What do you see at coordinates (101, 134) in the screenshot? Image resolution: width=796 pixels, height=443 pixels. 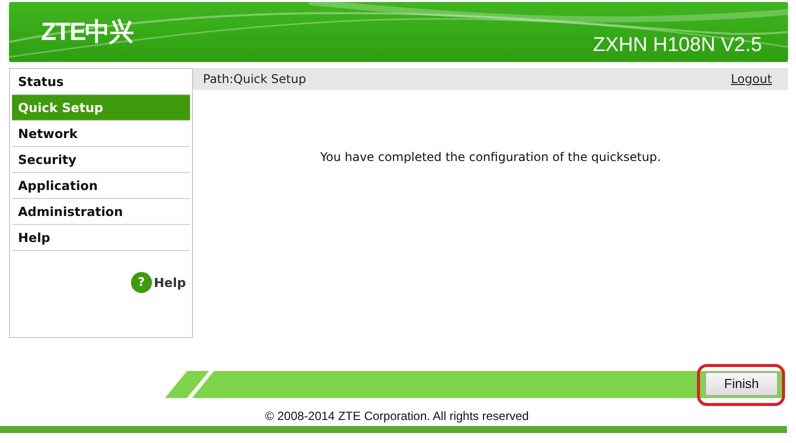 I see `sidebar-item: Network` at bounding box center [101, 134].